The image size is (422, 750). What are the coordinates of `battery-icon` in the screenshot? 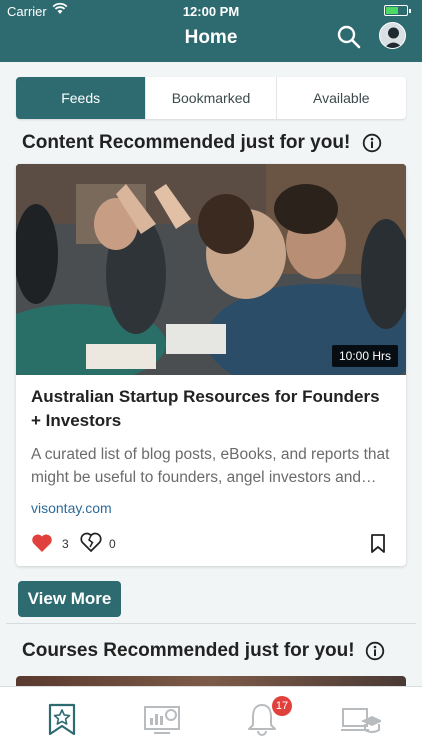 It's located at (397, 10).